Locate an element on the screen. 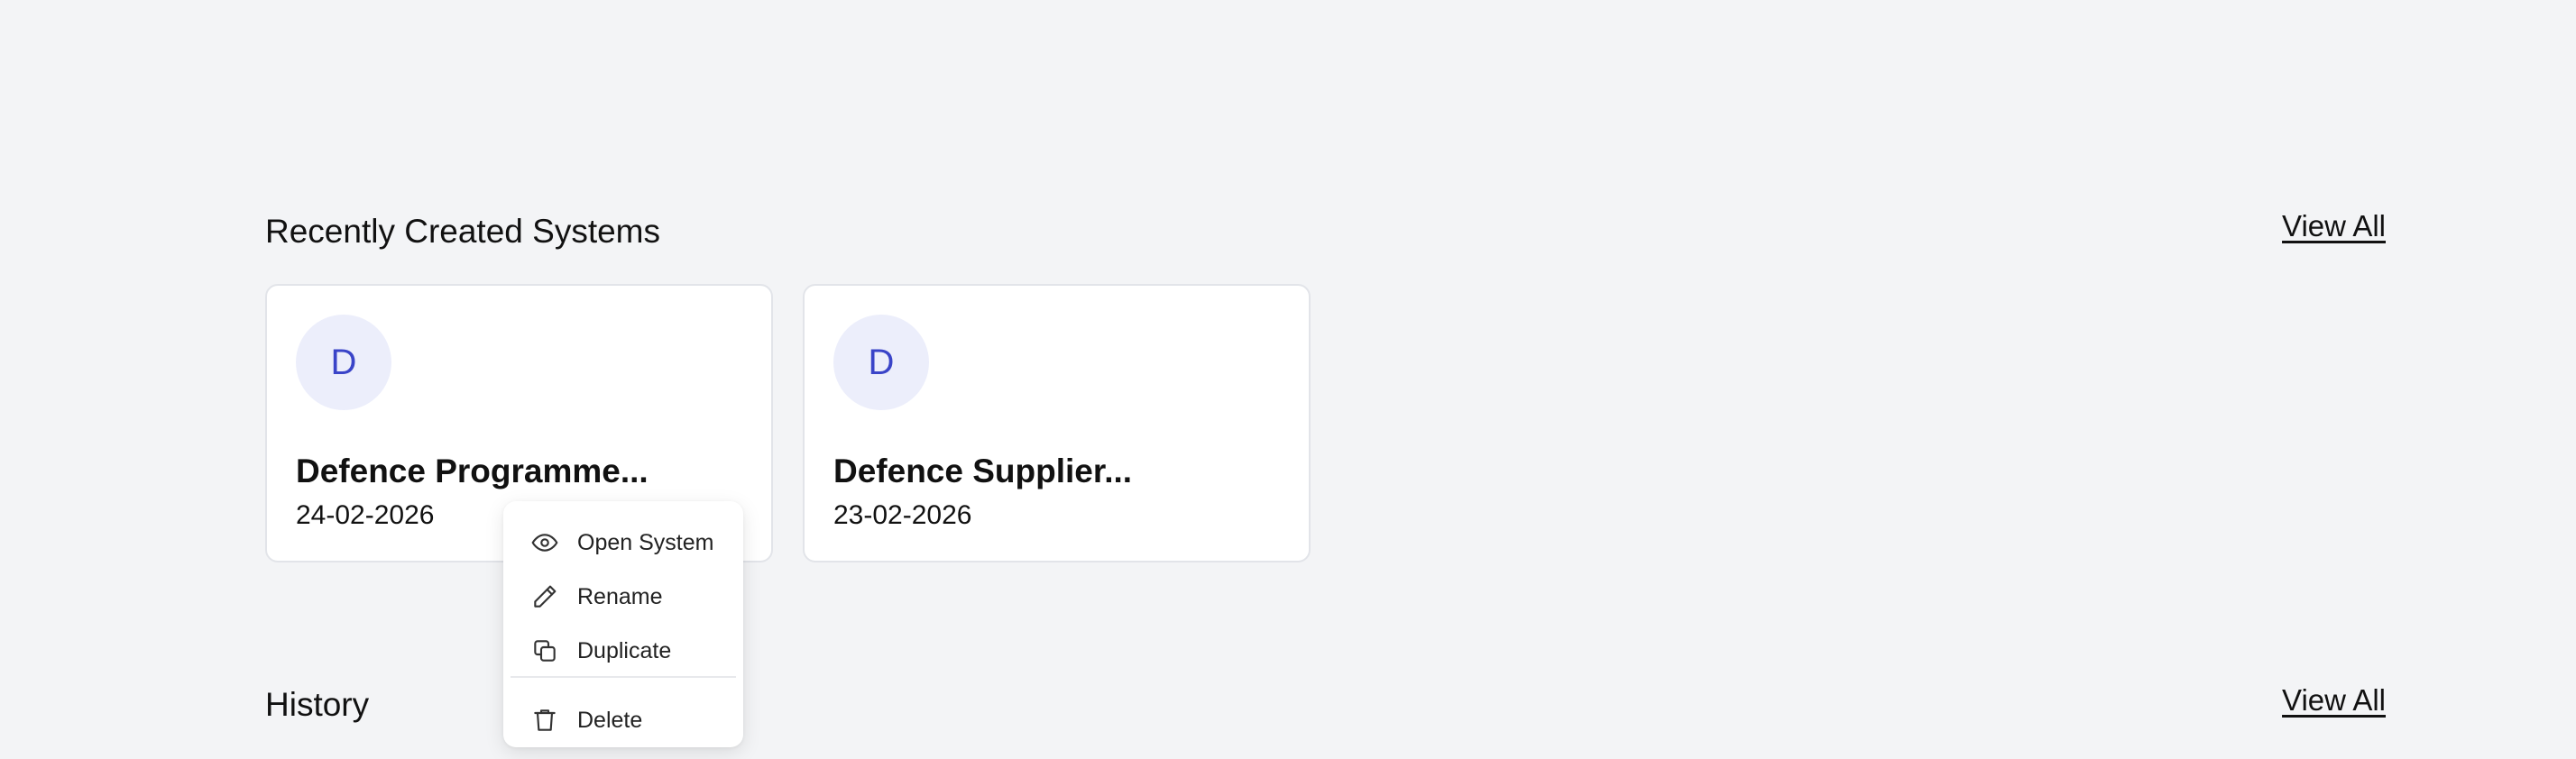 This screenshot has height=759, width=2576. history-title: History is located at coordinates (317, 704).